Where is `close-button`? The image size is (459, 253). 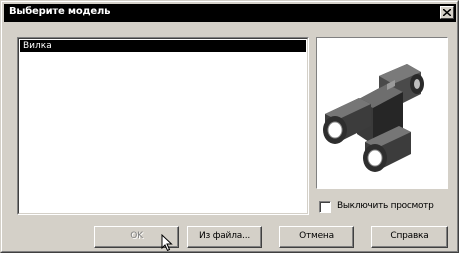 close-button is located at coordinates (447, 12).